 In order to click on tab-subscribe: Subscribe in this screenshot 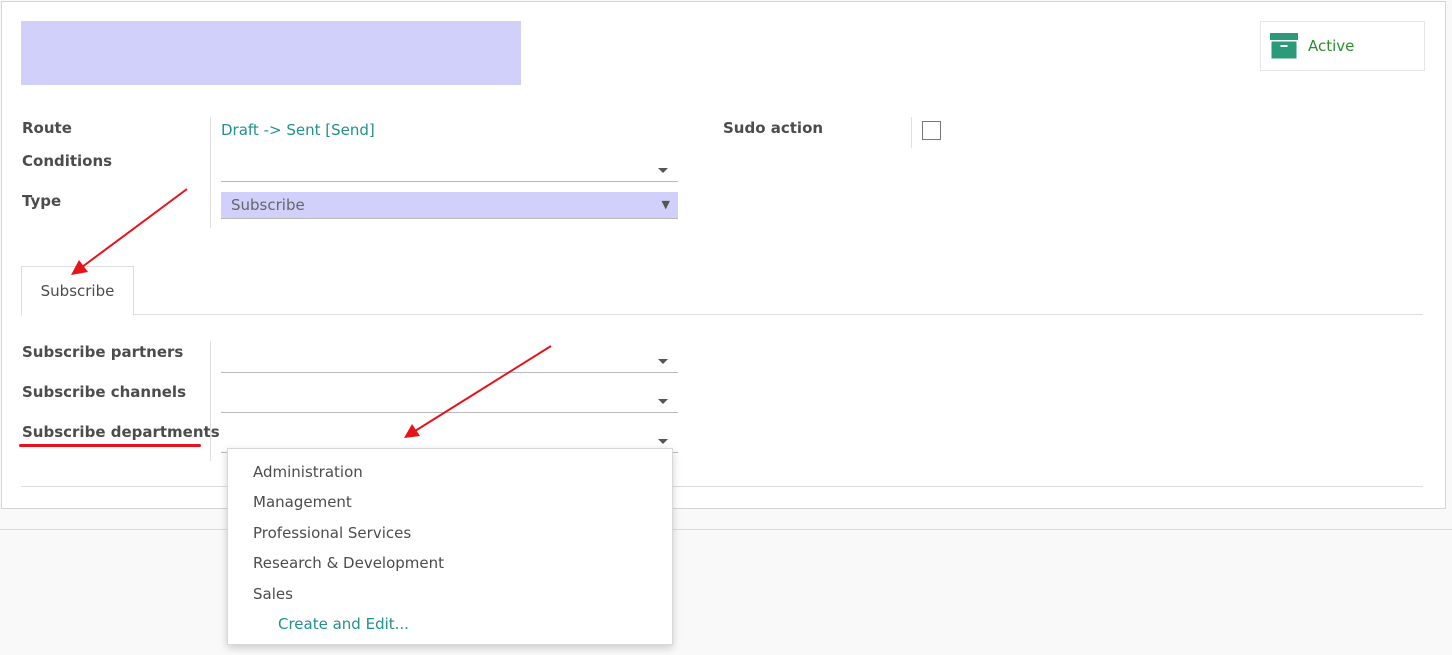, I will do `click(77, 291)`.